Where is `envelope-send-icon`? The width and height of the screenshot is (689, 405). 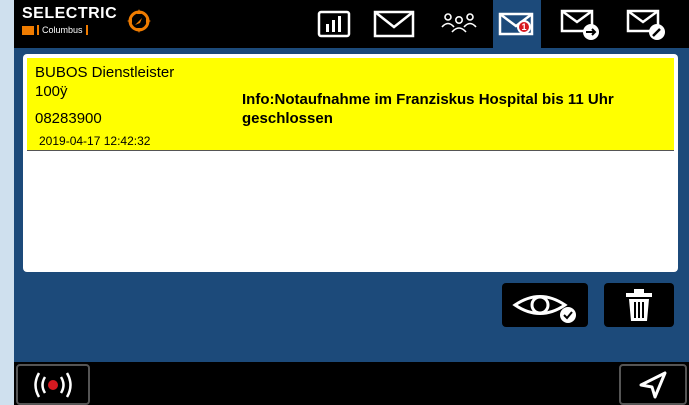
envelope-send-icon is located at coordinates (579, 24).